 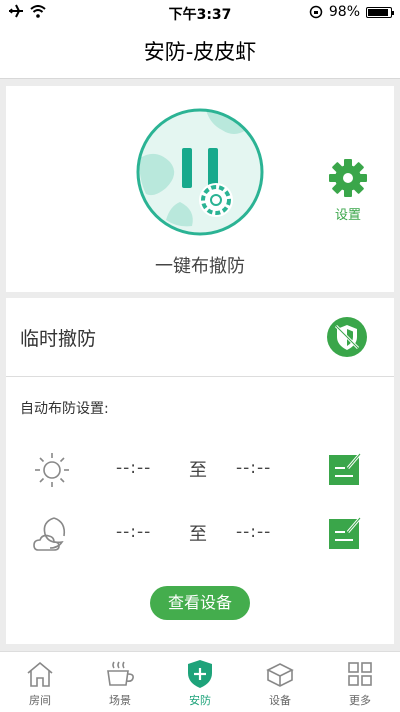 I want to click on tab-scenes: 场景, so click(x=120, y=682).